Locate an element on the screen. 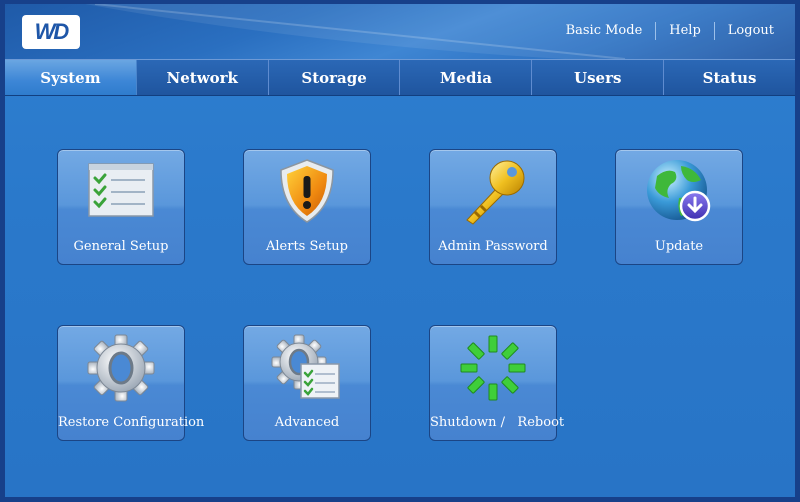  warning-shield-icon is located at coordinates (307, 191).